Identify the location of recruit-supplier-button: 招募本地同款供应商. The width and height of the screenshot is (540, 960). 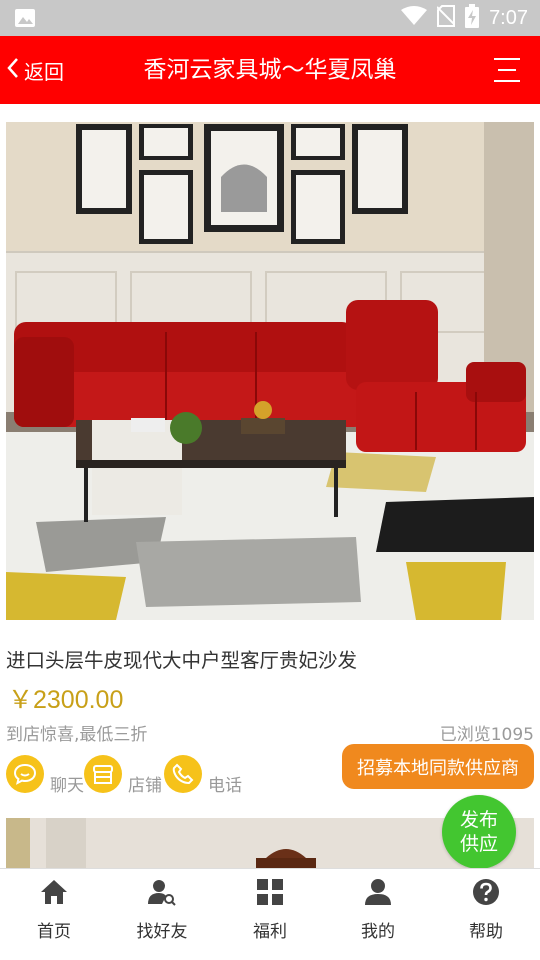
(438, 766).